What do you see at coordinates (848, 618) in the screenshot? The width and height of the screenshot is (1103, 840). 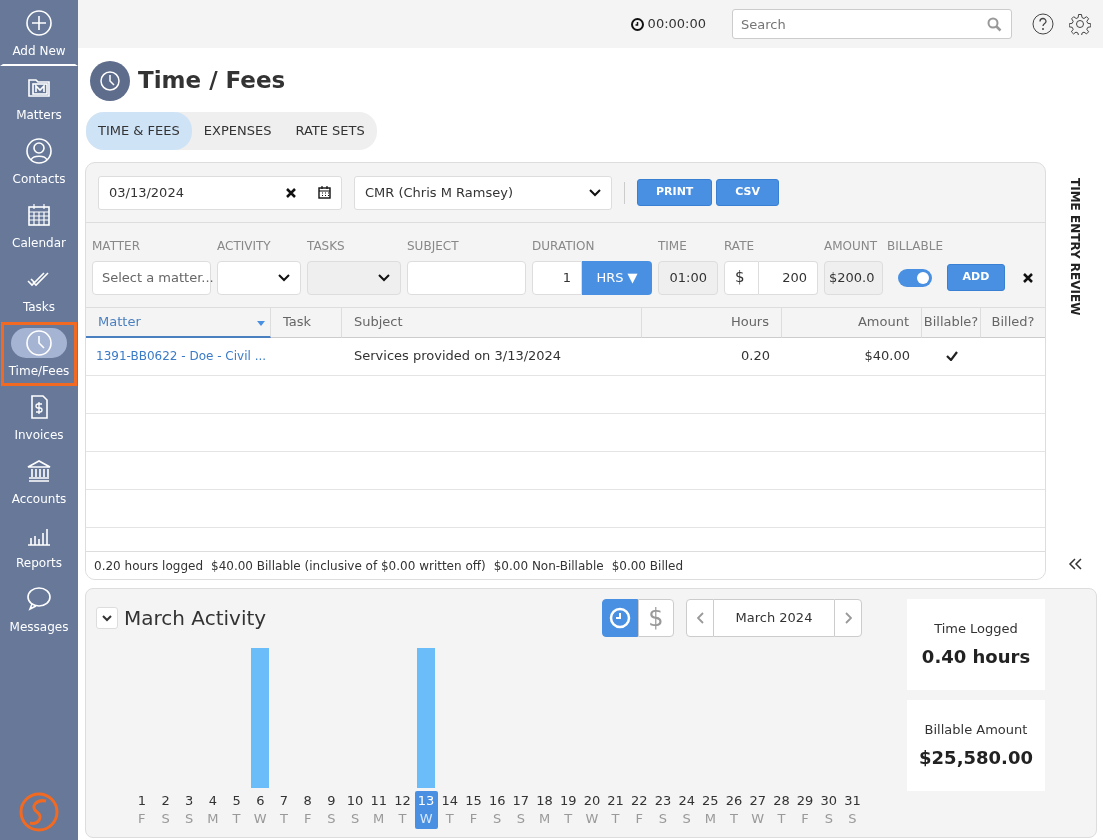 I see `next-button` at bounding box center [848, 618].